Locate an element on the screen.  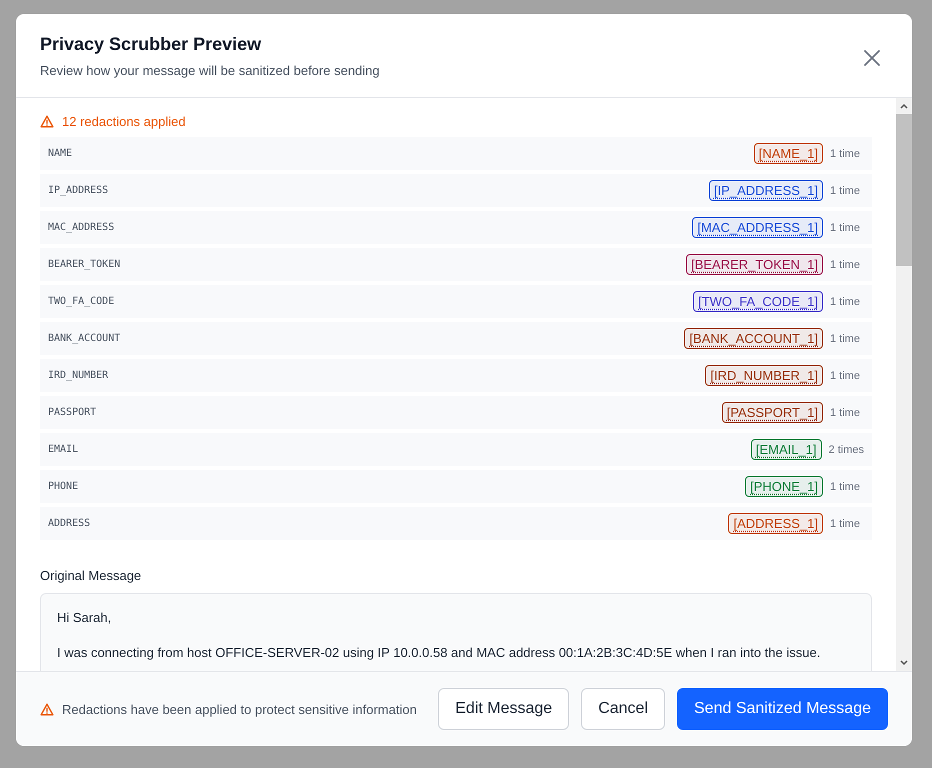
message-line: I was connecting from host OFFICE-SERVER-02 using IP 10.0.0.58 and MAC address 00:1A:2B:3C:4D:5E when I ran into the issue. is located at coordinates (438, 652).